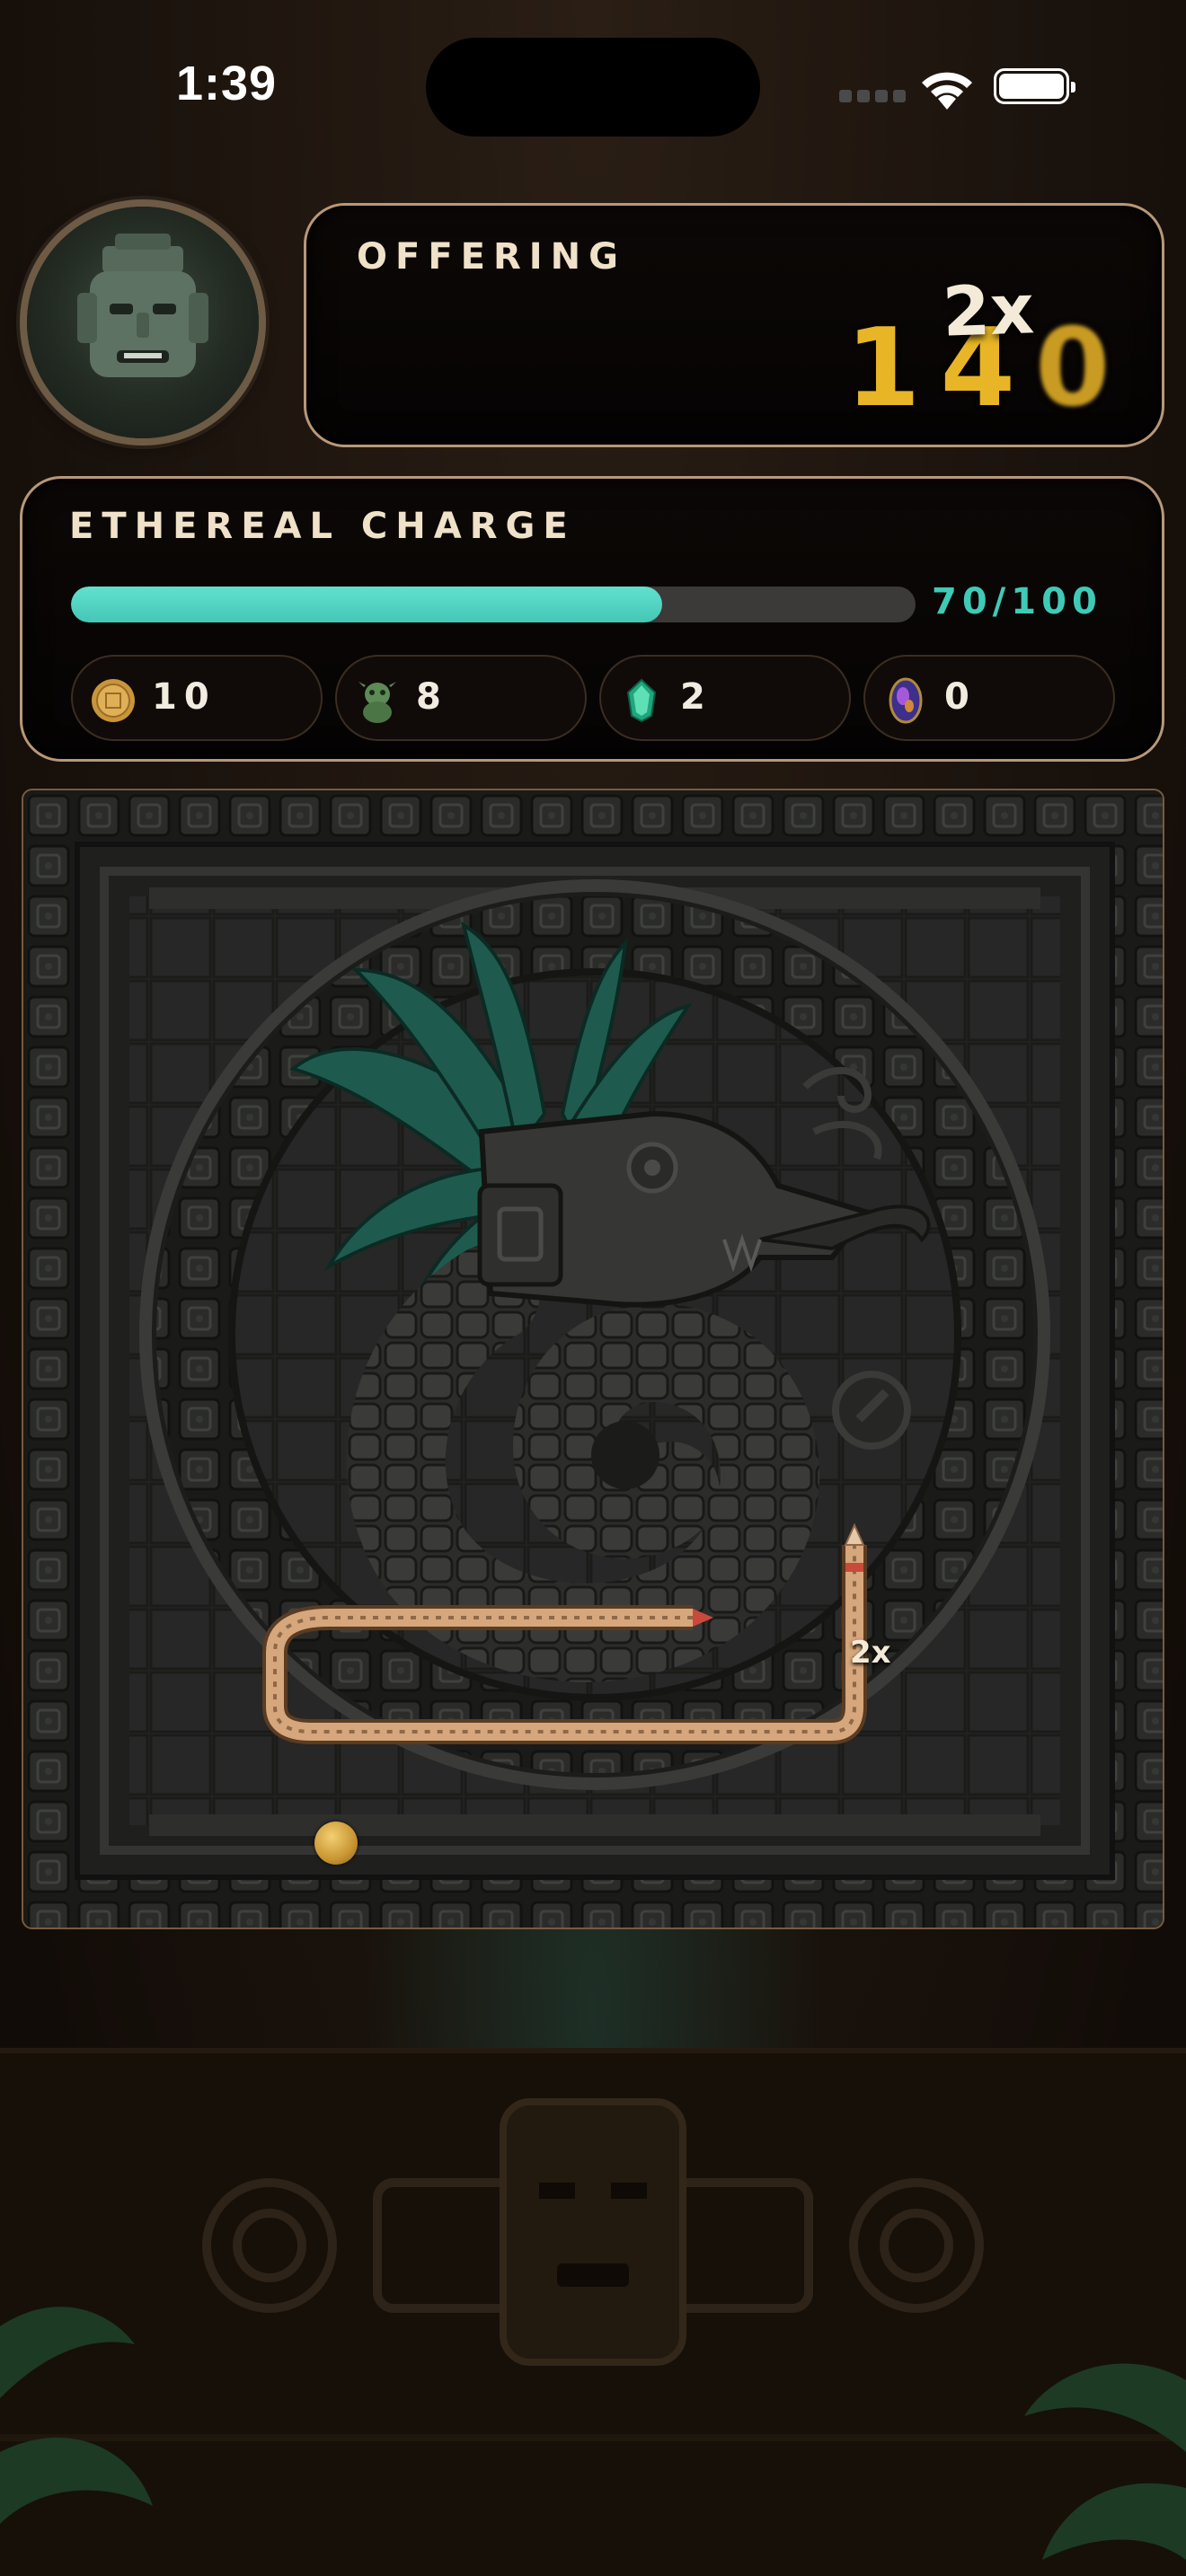 The width and height of the screenshot is (1186, 2576). I want to click on mask-medallion-avatar, so click(143, 322).